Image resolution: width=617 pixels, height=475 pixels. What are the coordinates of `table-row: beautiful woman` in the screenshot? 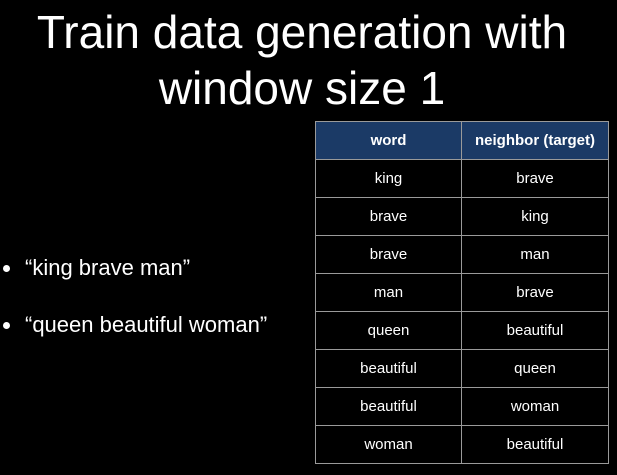 It's located at (462, 406).